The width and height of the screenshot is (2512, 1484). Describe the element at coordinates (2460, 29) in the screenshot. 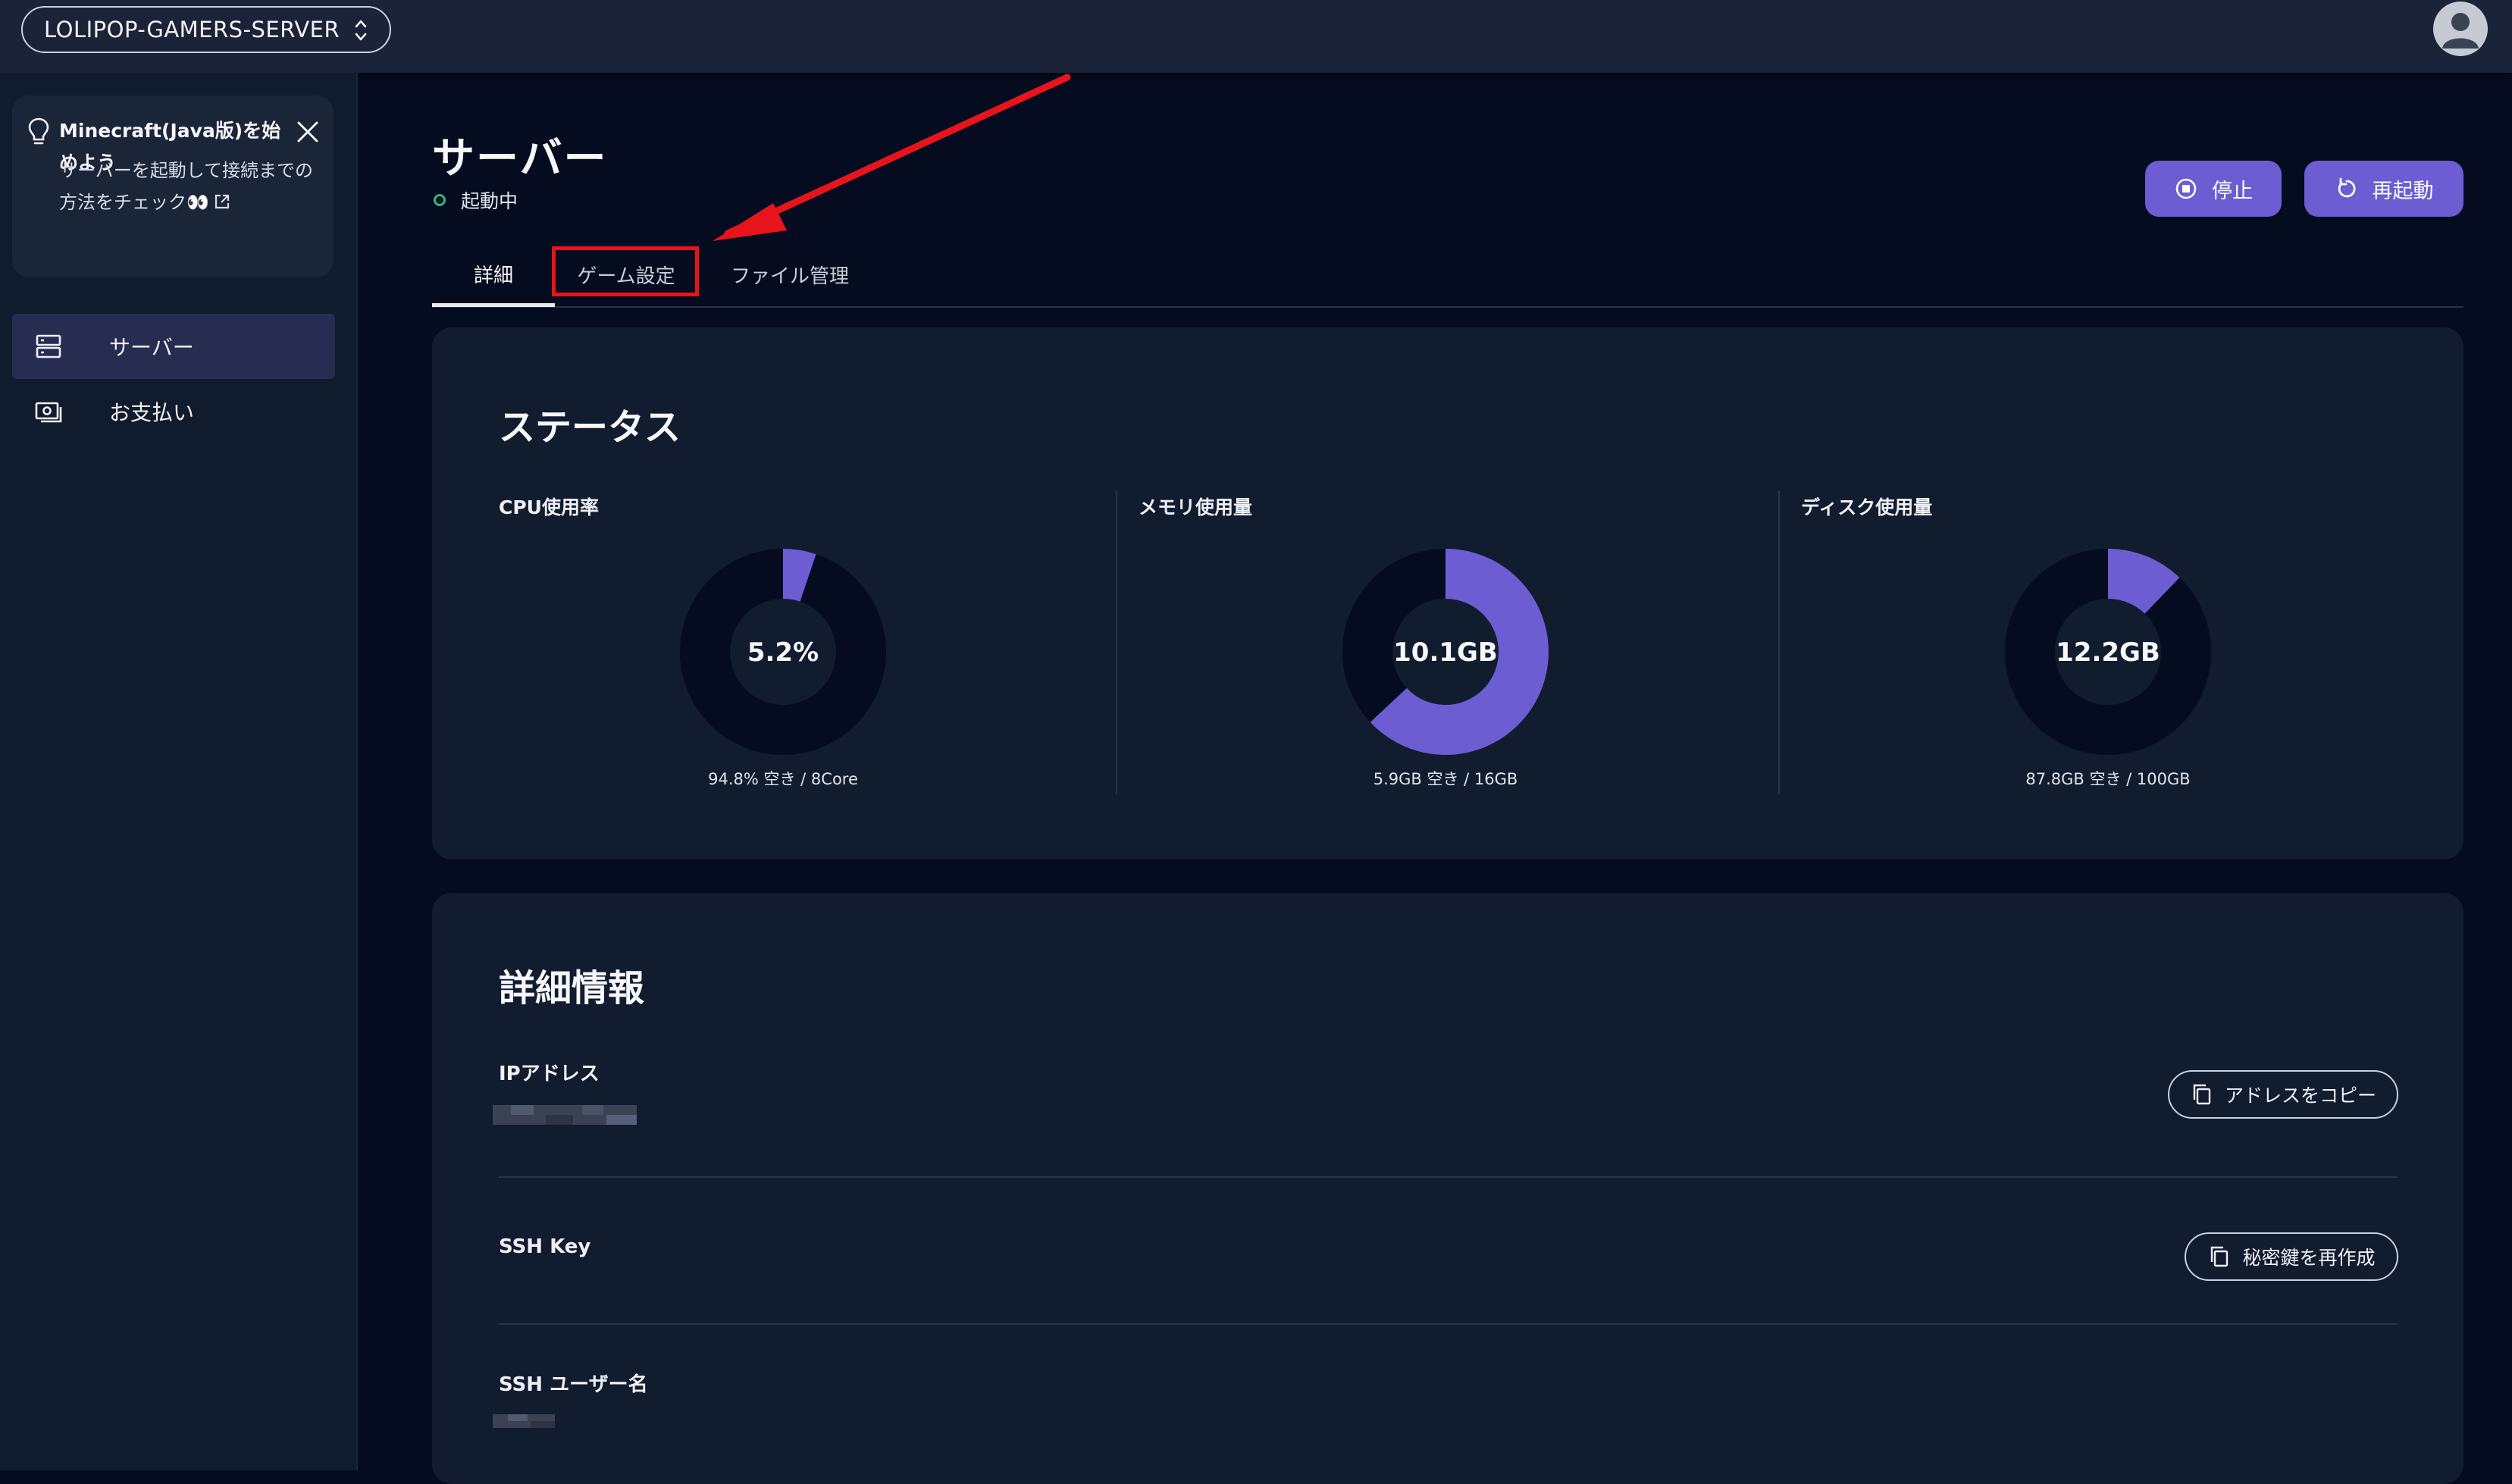

I see `user-avatar-icon` at that location.